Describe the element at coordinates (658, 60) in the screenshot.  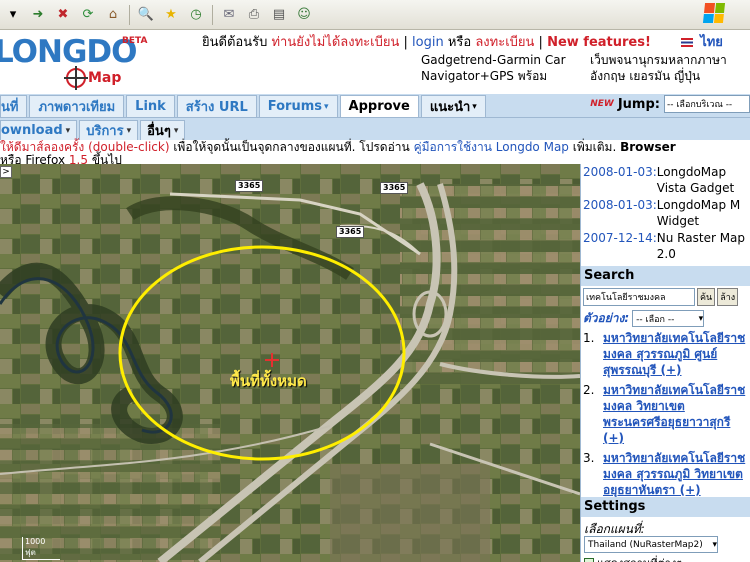
I see `promo-dictionary-line1: เว็บพจนานุกรมหลากภาษา` at that location.